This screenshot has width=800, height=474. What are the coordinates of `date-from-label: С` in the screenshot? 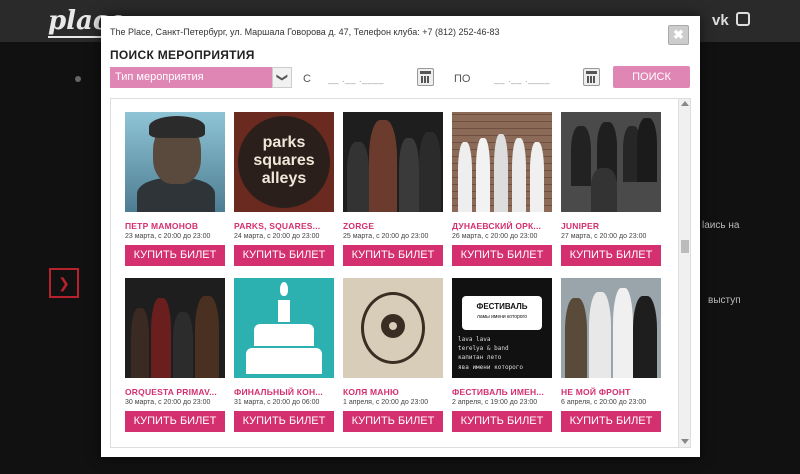 It's located at (307, 79).